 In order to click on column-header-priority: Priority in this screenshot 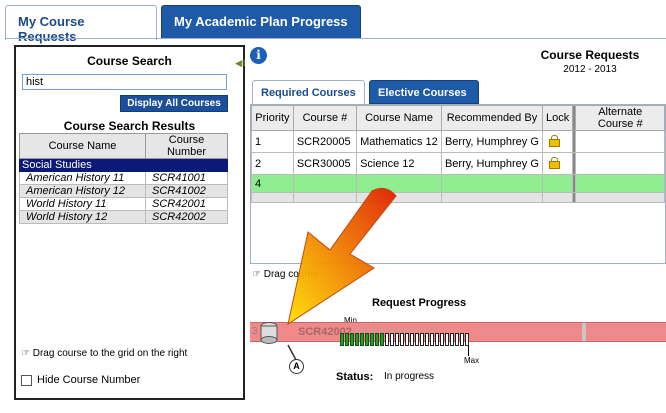, I will do `click(272, 118)`.